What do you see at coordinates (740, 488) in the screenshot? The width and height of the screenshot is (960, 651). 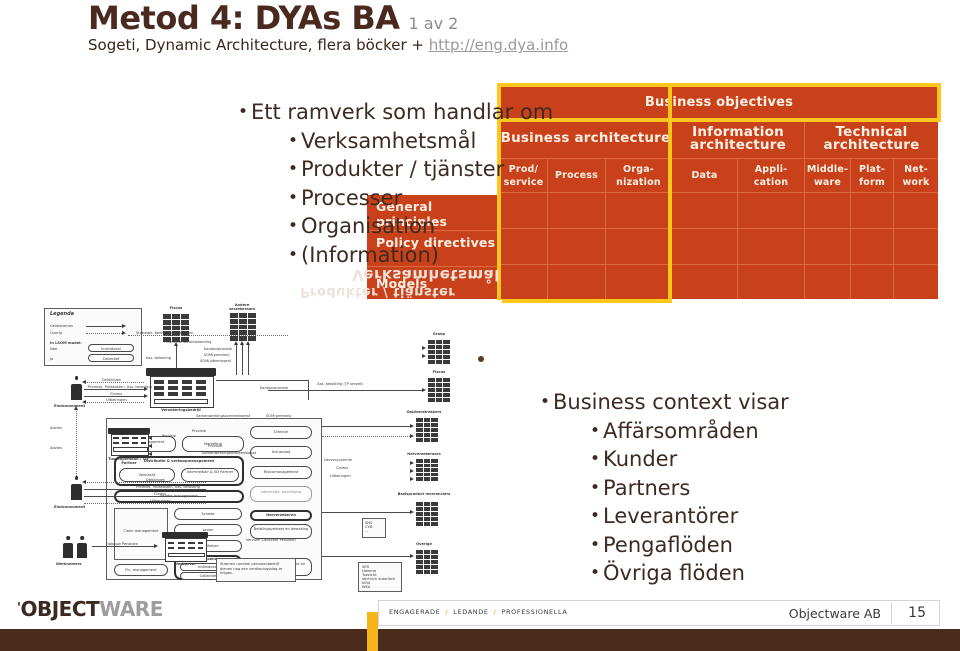 I see `list-item: • Partners` at bounding box center [740, 488].